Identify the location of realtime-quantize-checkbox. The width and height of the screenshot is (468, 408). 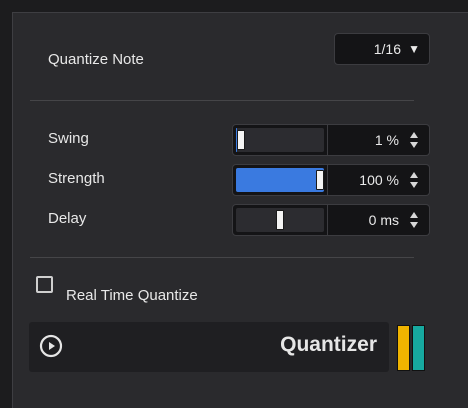
(44, 284).